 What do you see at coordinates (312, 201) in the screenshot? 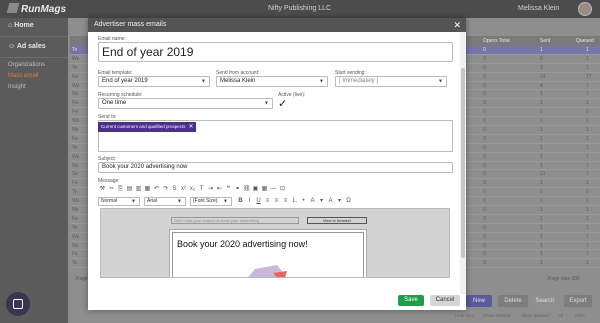
I see `text-color-icon: A` at bounding box center [312, 201].